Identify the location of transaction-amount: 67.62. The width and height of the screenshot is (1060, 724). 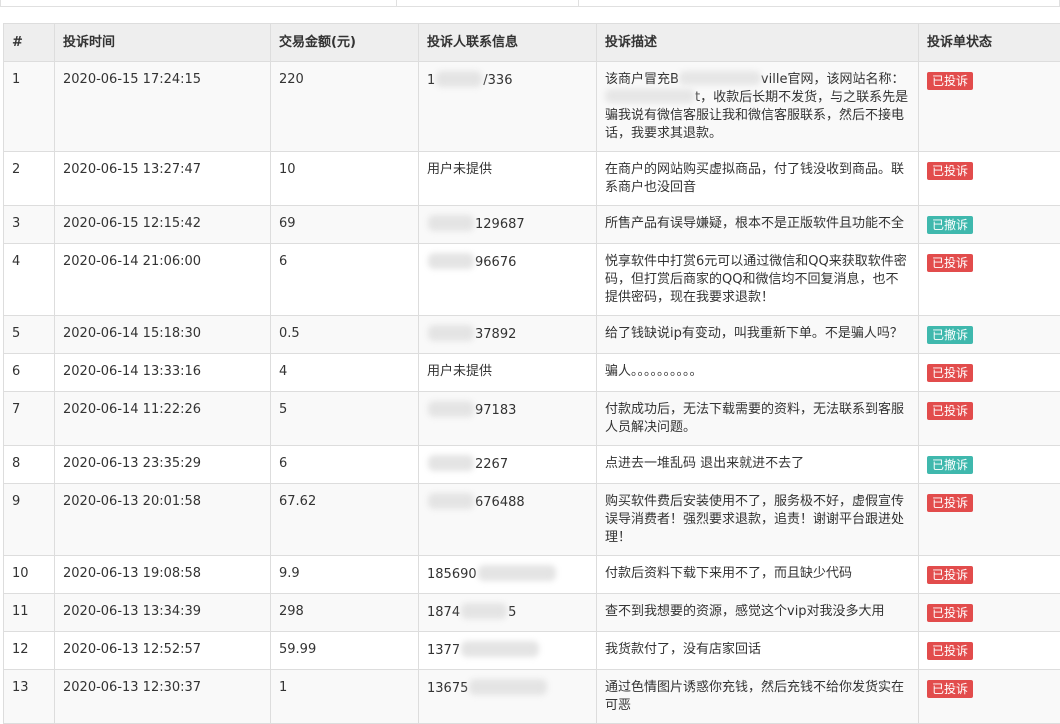
(345, 520).